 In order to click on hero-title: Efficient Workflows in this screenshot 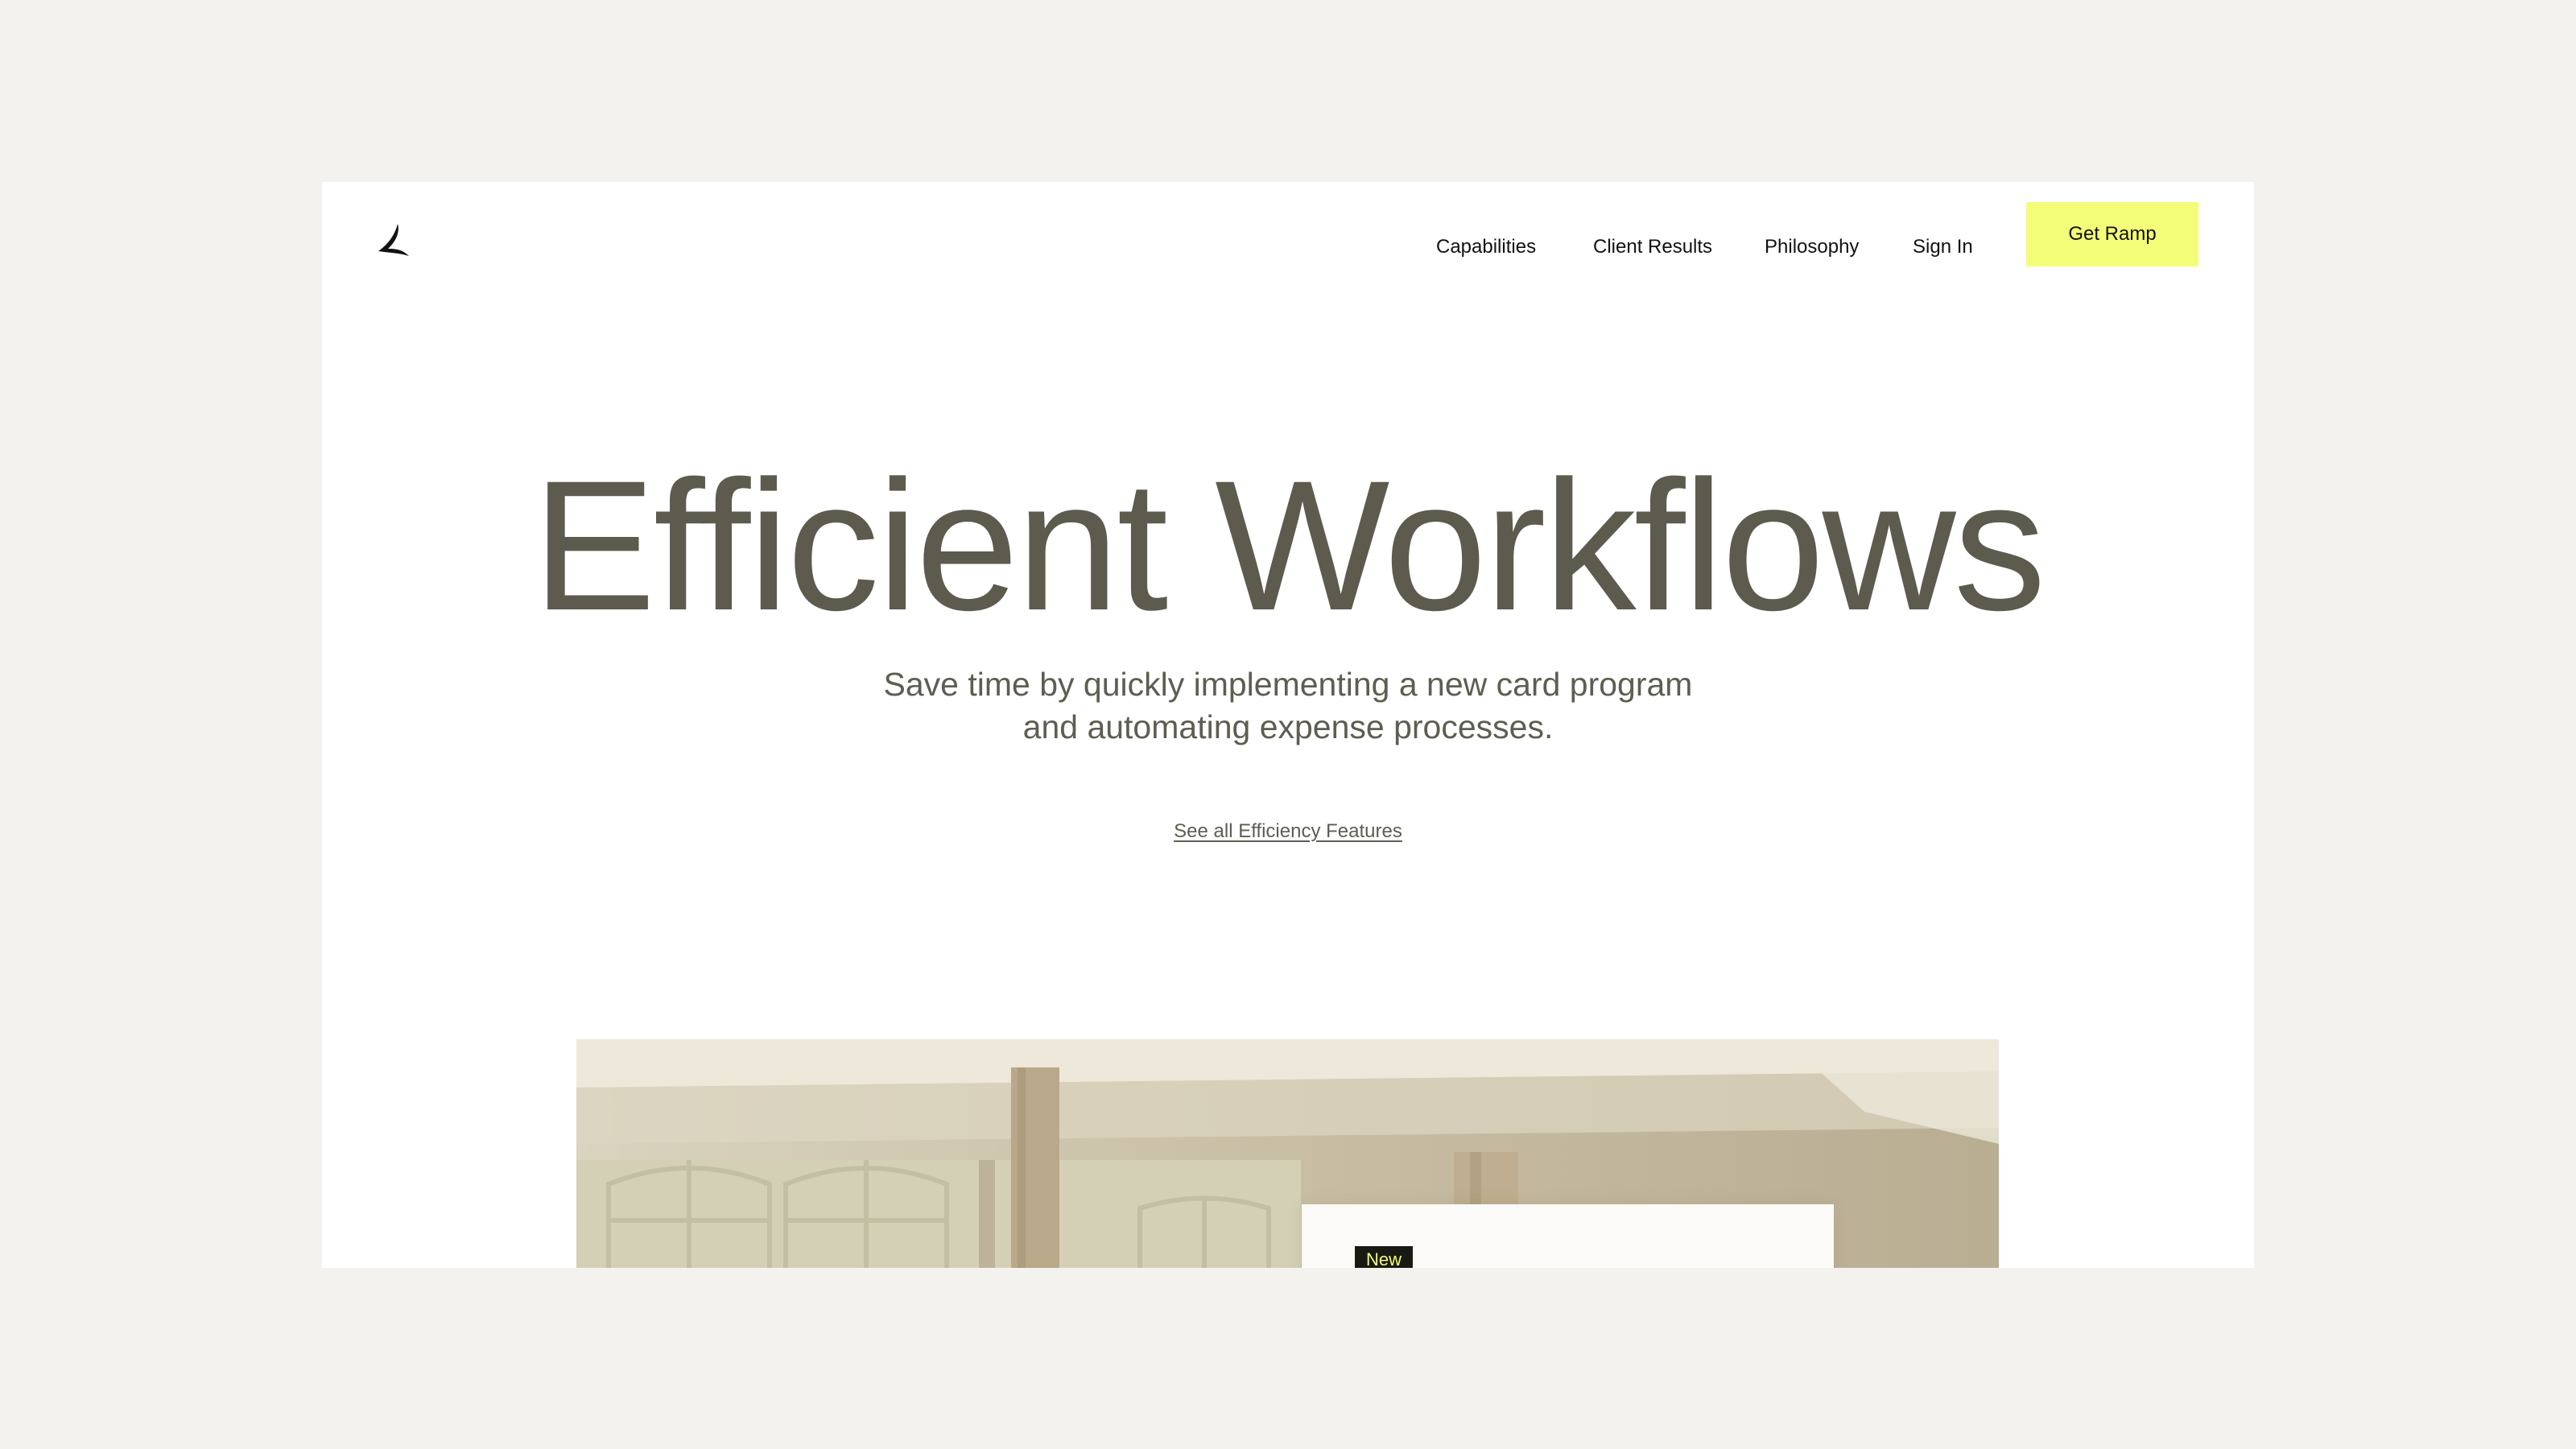, I will do `click(1289, 545)`.